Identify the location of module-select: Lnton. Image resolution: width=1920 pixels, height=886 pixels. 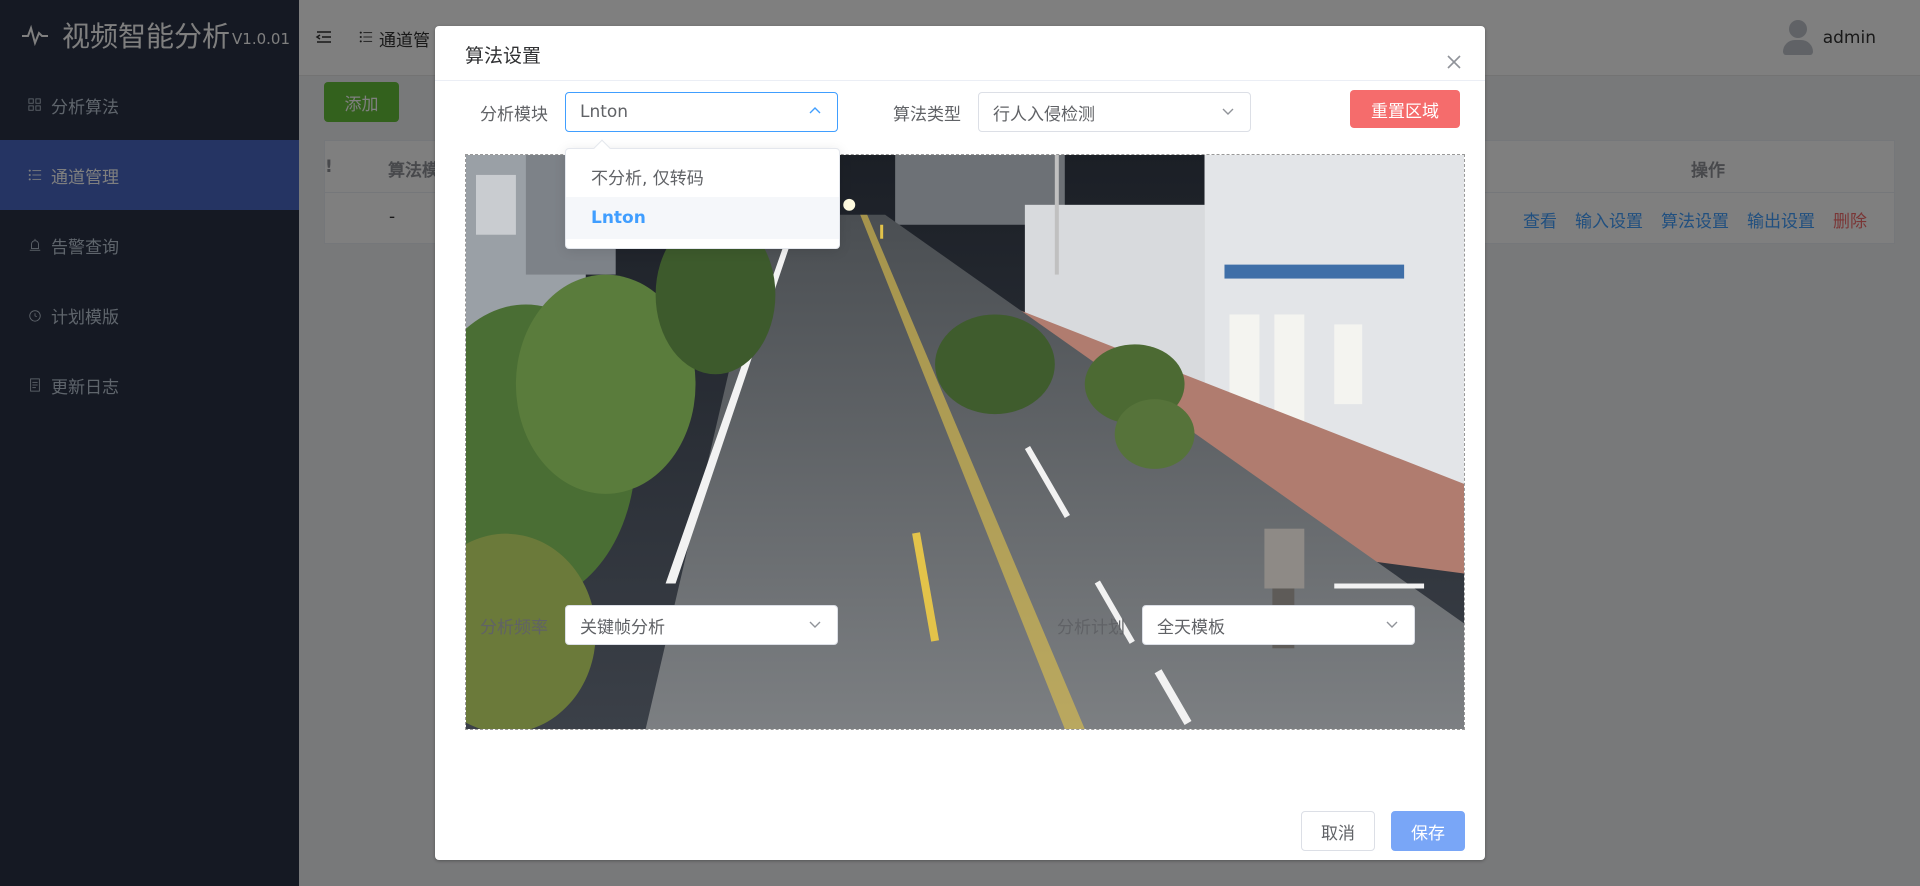
(701, 112).